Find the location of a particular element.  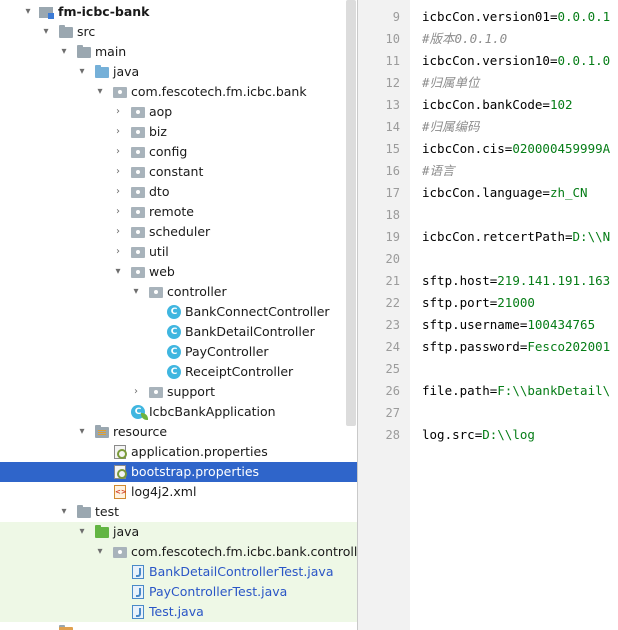

code-line: icbcCon.bankCode=102 is located at coordinates (497, 105).